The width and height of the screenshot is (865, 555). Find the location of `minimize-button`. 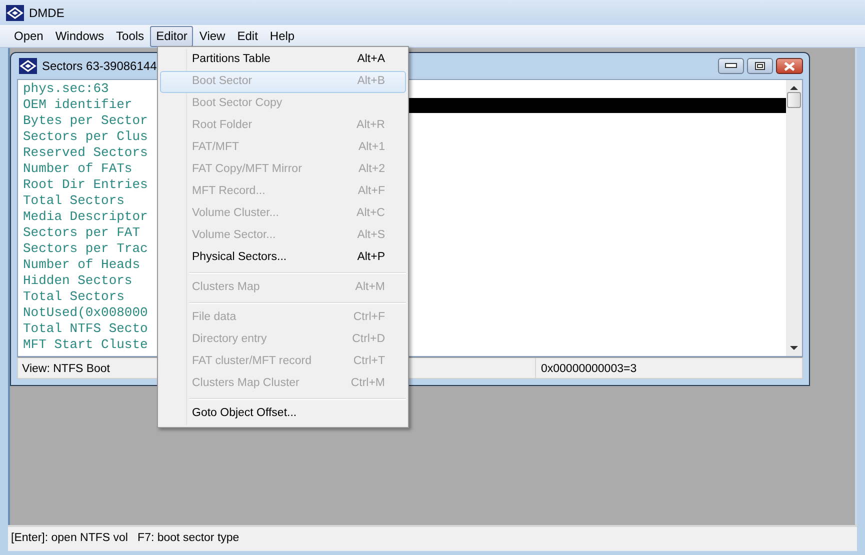

minimize-button is located at coordinates (731, 66).